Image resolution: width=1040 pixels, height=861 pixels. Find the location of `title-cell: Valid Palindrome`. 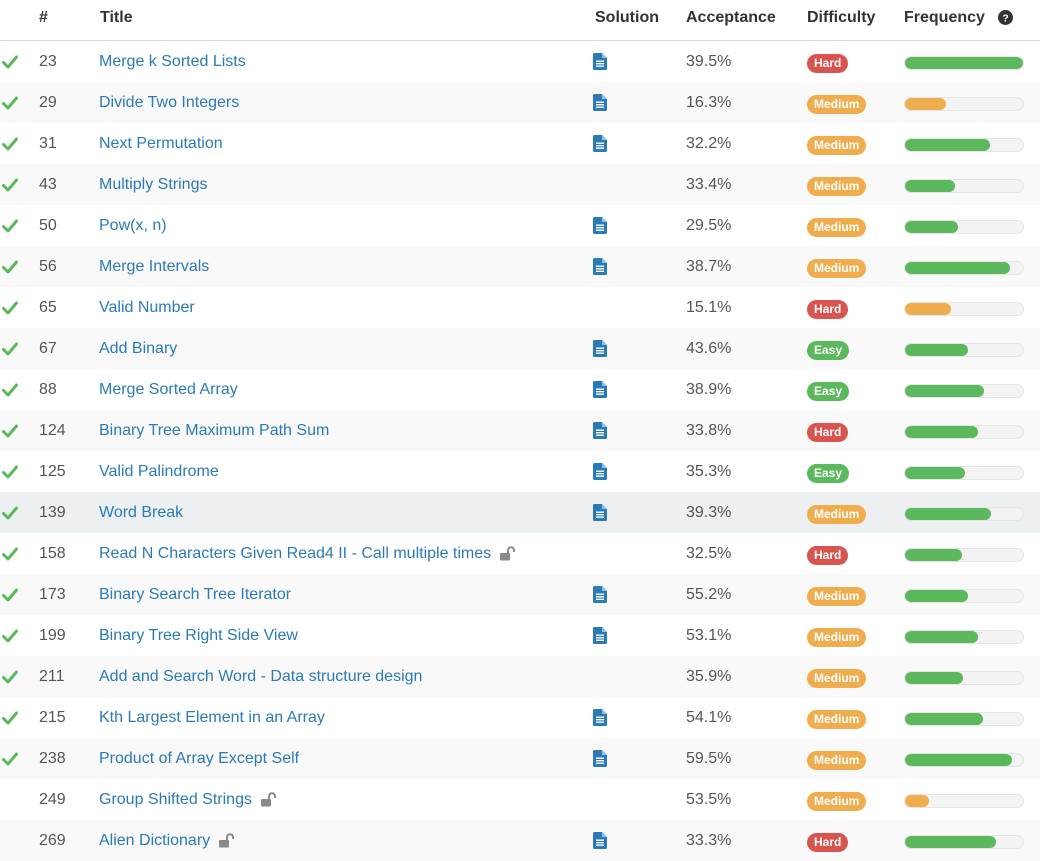

title-cell: Valid Palindrome is located at coordinates (159, 471).